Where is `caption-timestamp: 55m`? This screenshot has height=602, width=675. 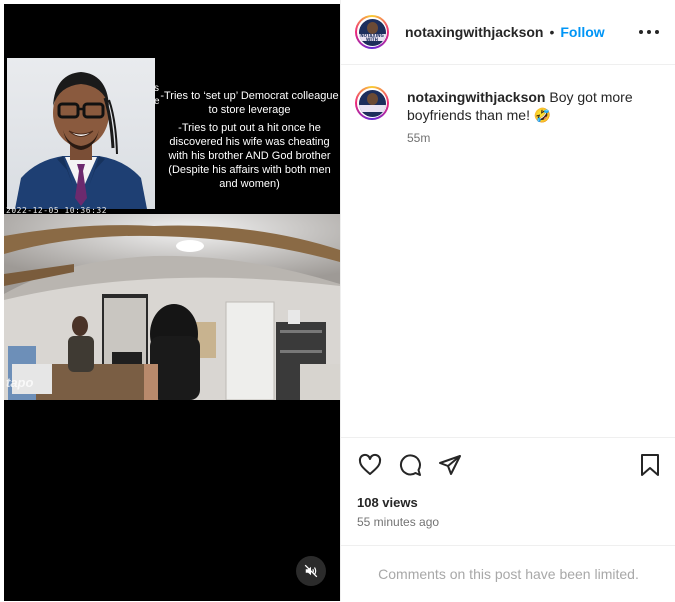 caption-timestamp: 55m is located at coordinates (418, 138).